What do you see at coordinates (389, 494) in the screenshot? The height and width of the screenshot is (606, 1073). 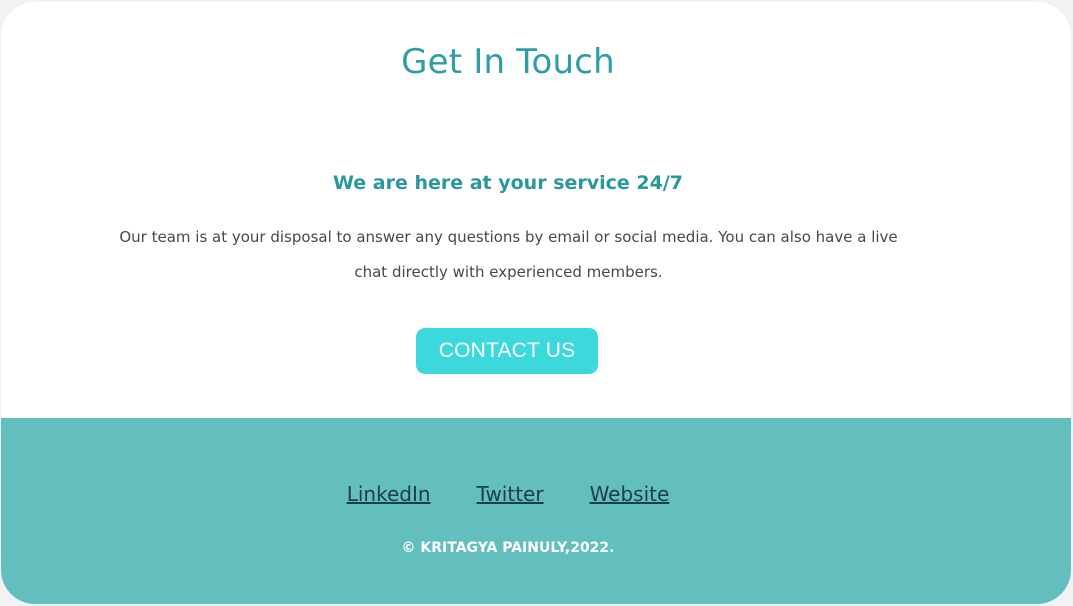 I see `linkedin-link: LinkedIn` at bounding box center [389, 494].